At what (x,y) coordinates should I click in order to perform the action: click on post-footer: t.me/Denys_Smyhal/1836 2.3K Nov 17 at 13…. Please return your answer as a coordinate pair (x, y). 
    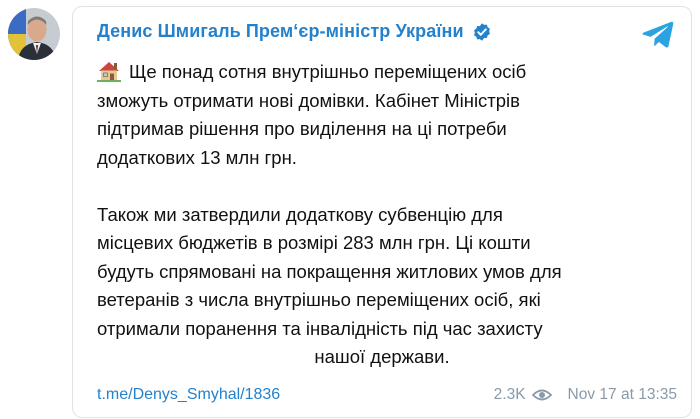
    Looking at the image, I should click on (387, 395).